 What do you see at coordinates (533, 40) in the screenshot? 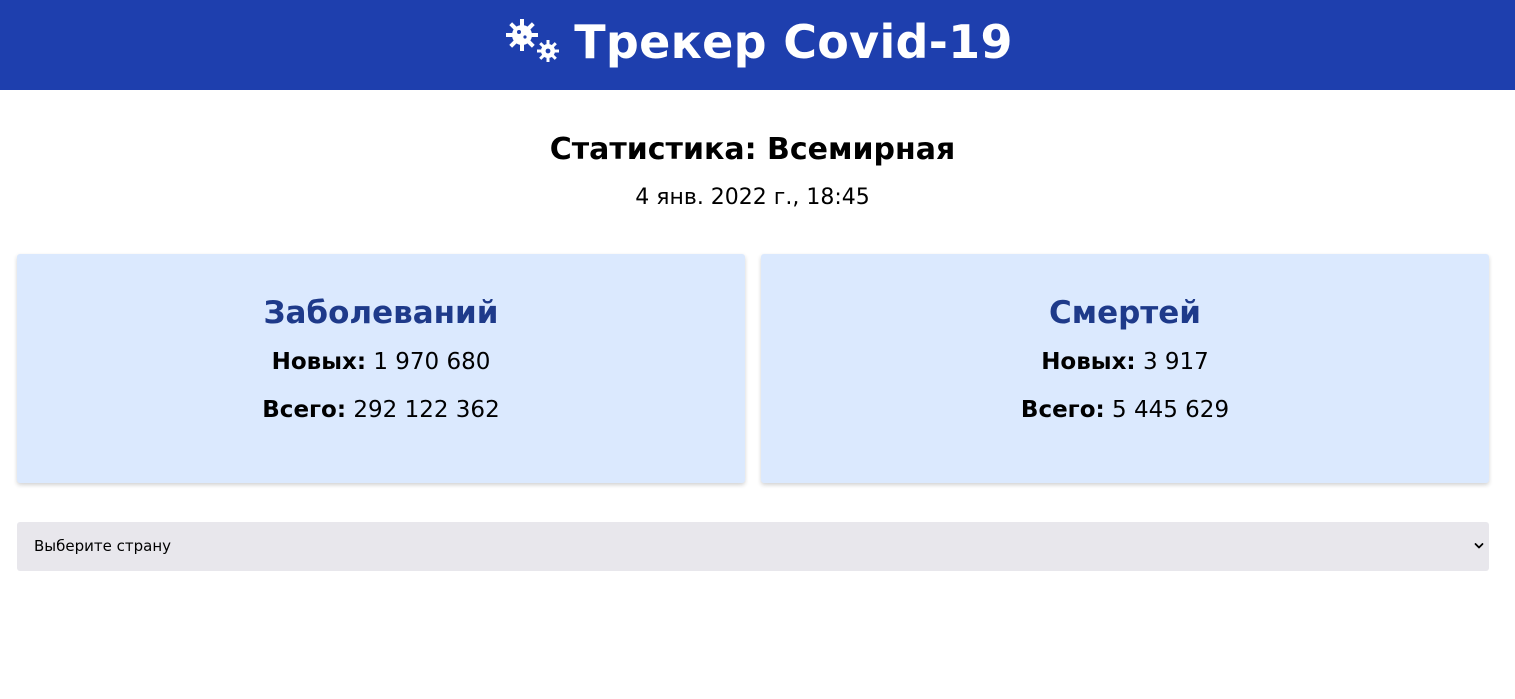
I see `virus-gears-icon` at bounding box center [533, 40].